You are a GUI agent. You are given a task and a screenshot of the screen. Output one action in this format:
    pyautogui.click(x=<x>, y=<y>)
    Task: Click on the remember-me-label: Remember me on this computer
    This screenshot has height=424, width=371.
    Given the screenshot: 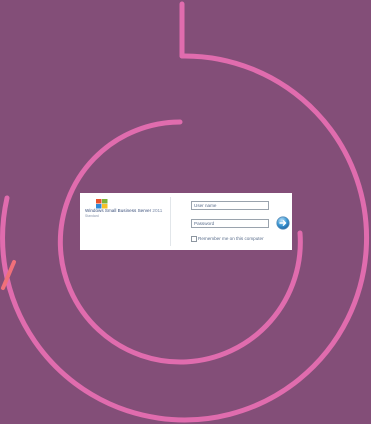 What is the action you would take?
    pyautogui.click(x=231, y=238)
    